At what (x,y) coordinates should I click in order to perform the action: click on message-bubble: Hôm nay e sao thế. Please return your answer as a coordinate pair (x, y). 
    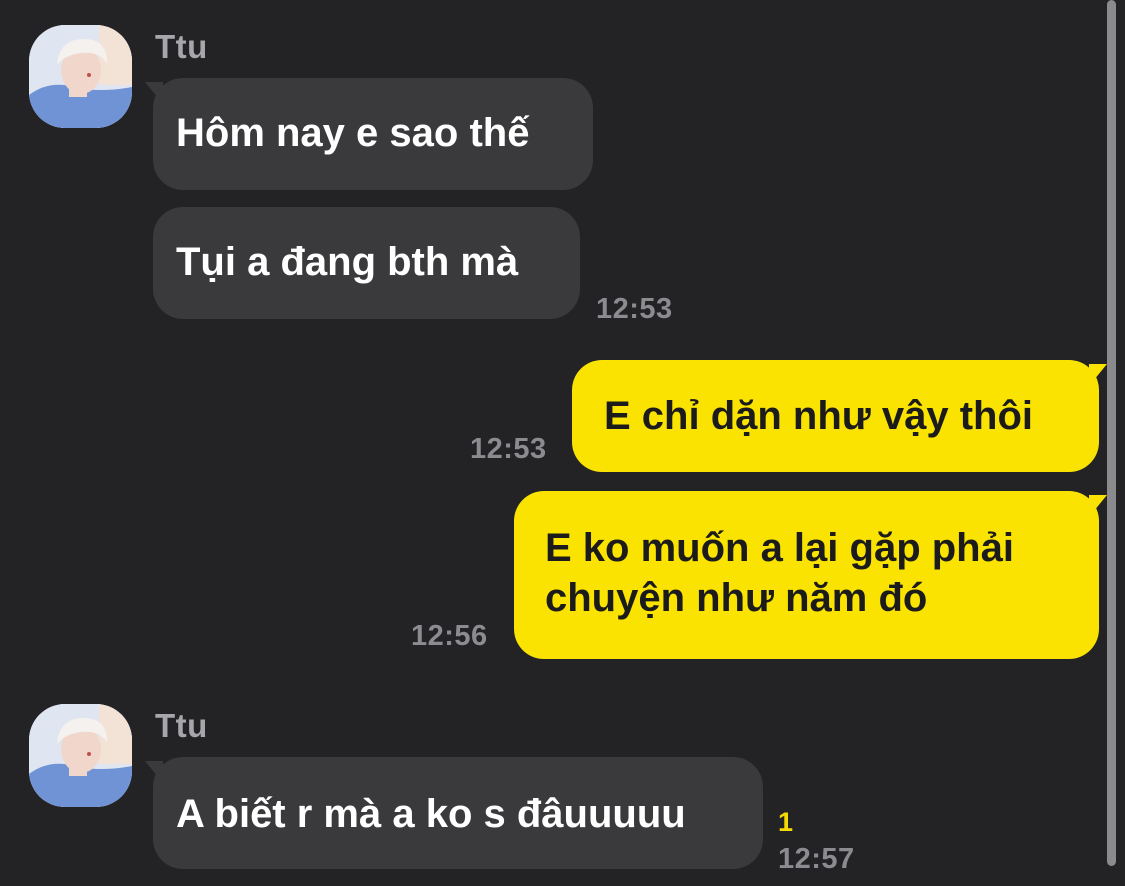
    Looking at the image, I should click on (373, 134).